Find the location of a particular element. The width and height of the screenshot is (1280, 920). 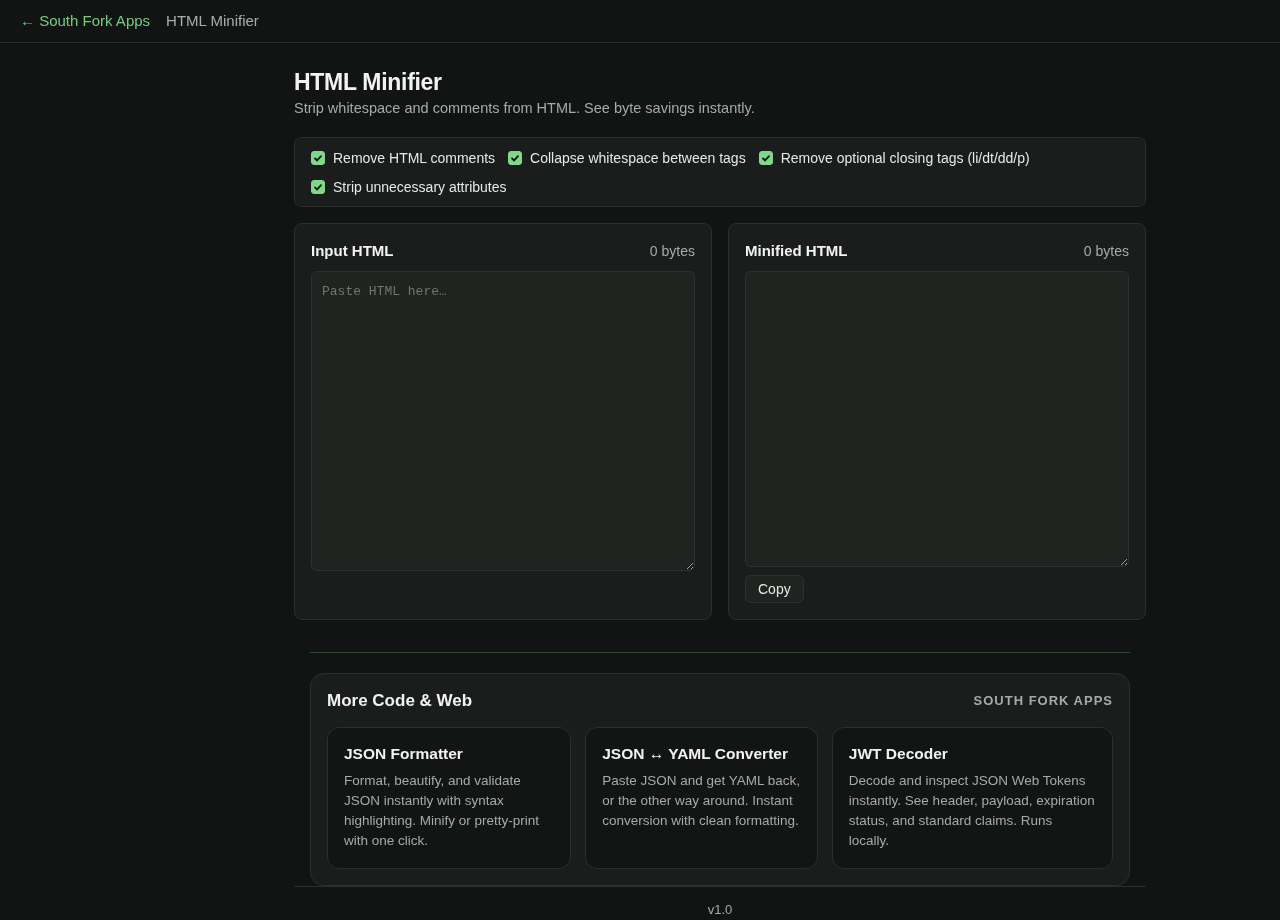

option-label: Remove optional closing tags (li/dt/dd/p) is located at coordinates (905, 158).